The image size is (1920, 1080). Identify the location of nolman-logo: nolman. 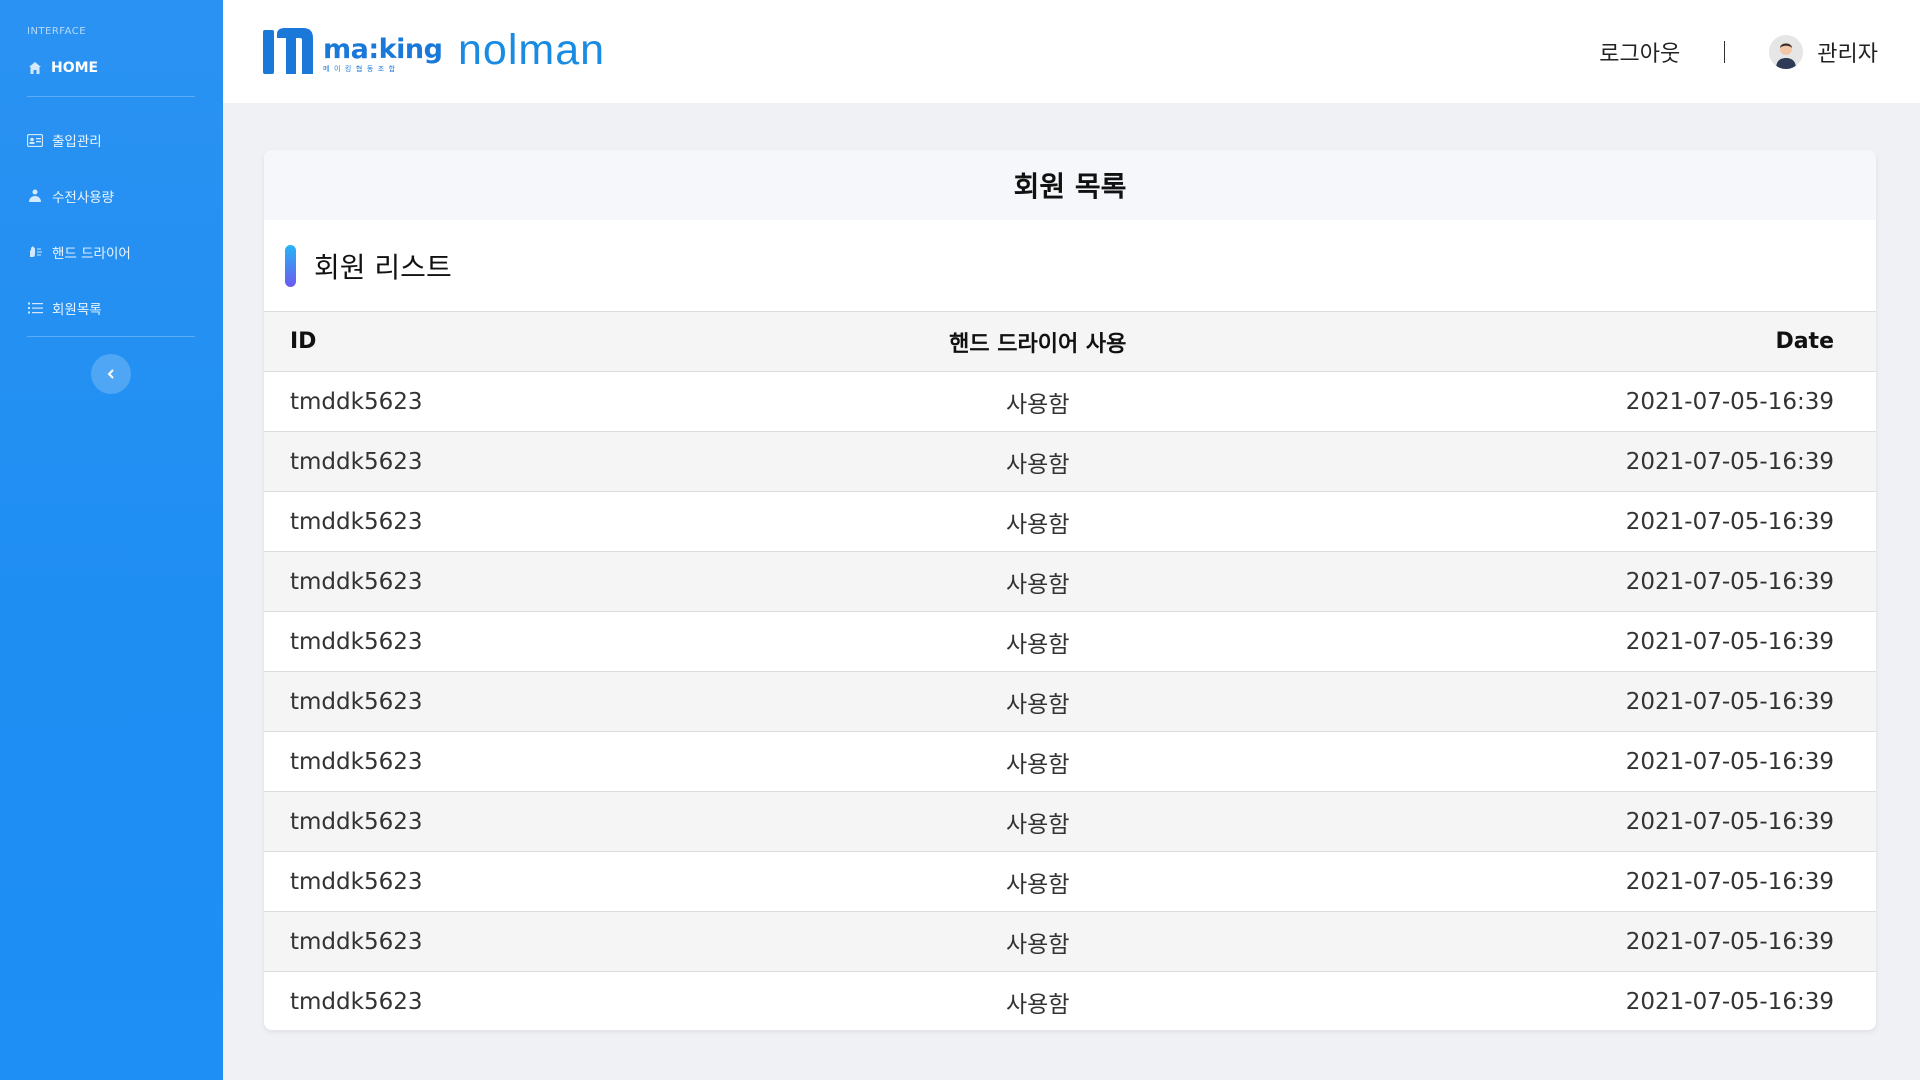
(531, 50).